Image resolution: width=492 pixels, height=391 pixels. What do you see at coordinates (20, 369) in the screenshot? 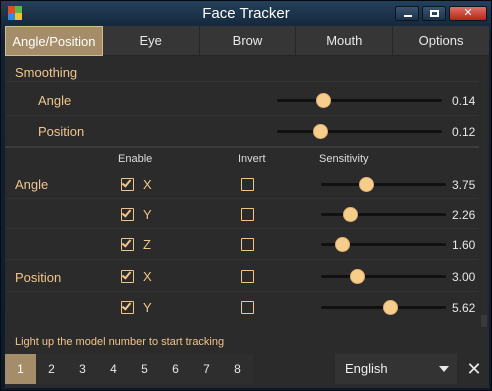
I see `model-button-1: 1` at bounding box center [20, 369].